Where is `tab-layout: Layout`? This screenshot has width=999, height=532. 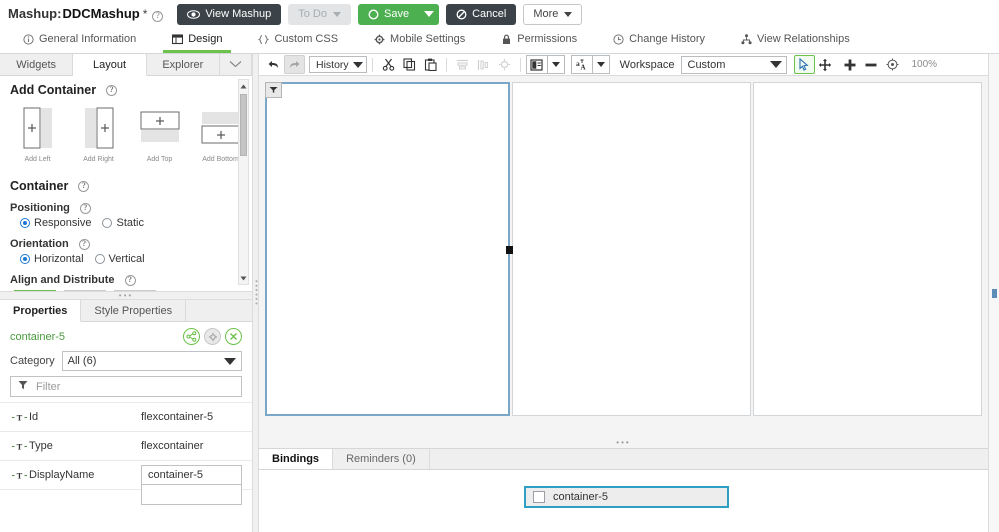
tab-layout: Layout is located at coordinates (110, 65).